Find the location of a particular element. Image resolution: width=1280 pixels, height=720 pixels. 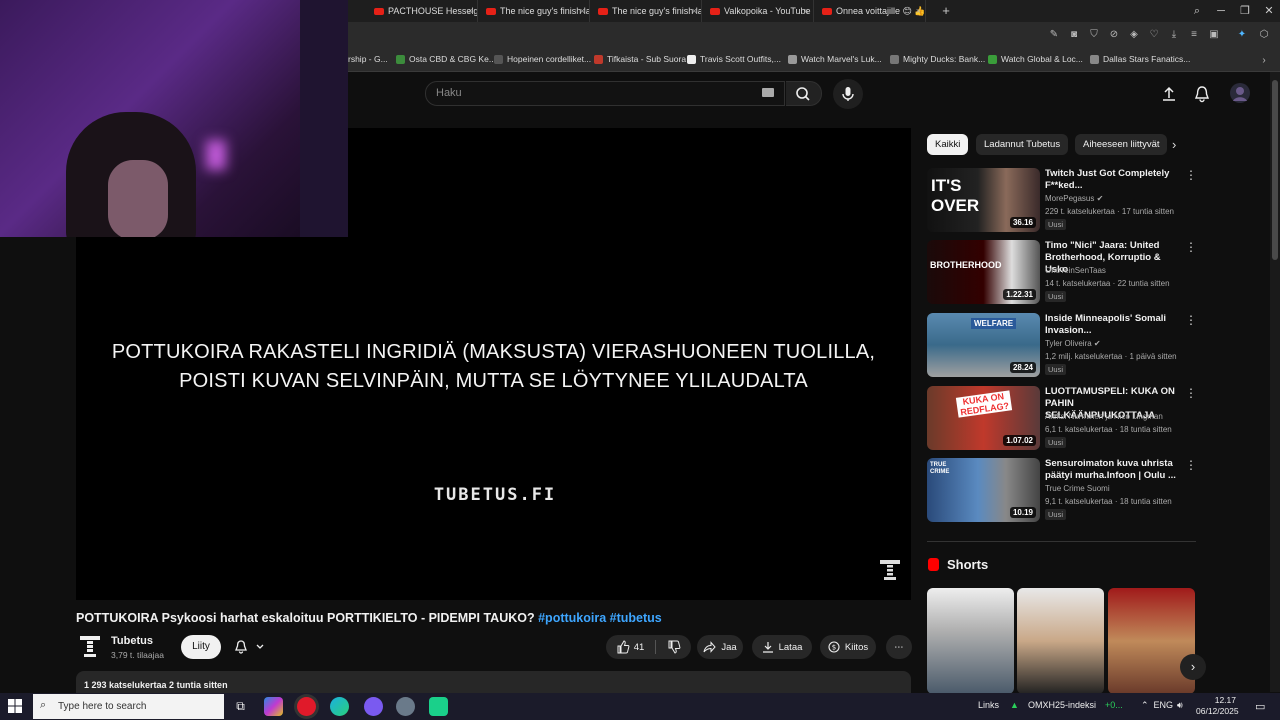

video-thumbnail: IT'S OVER 36.16 is located at coordinates (983, 200).